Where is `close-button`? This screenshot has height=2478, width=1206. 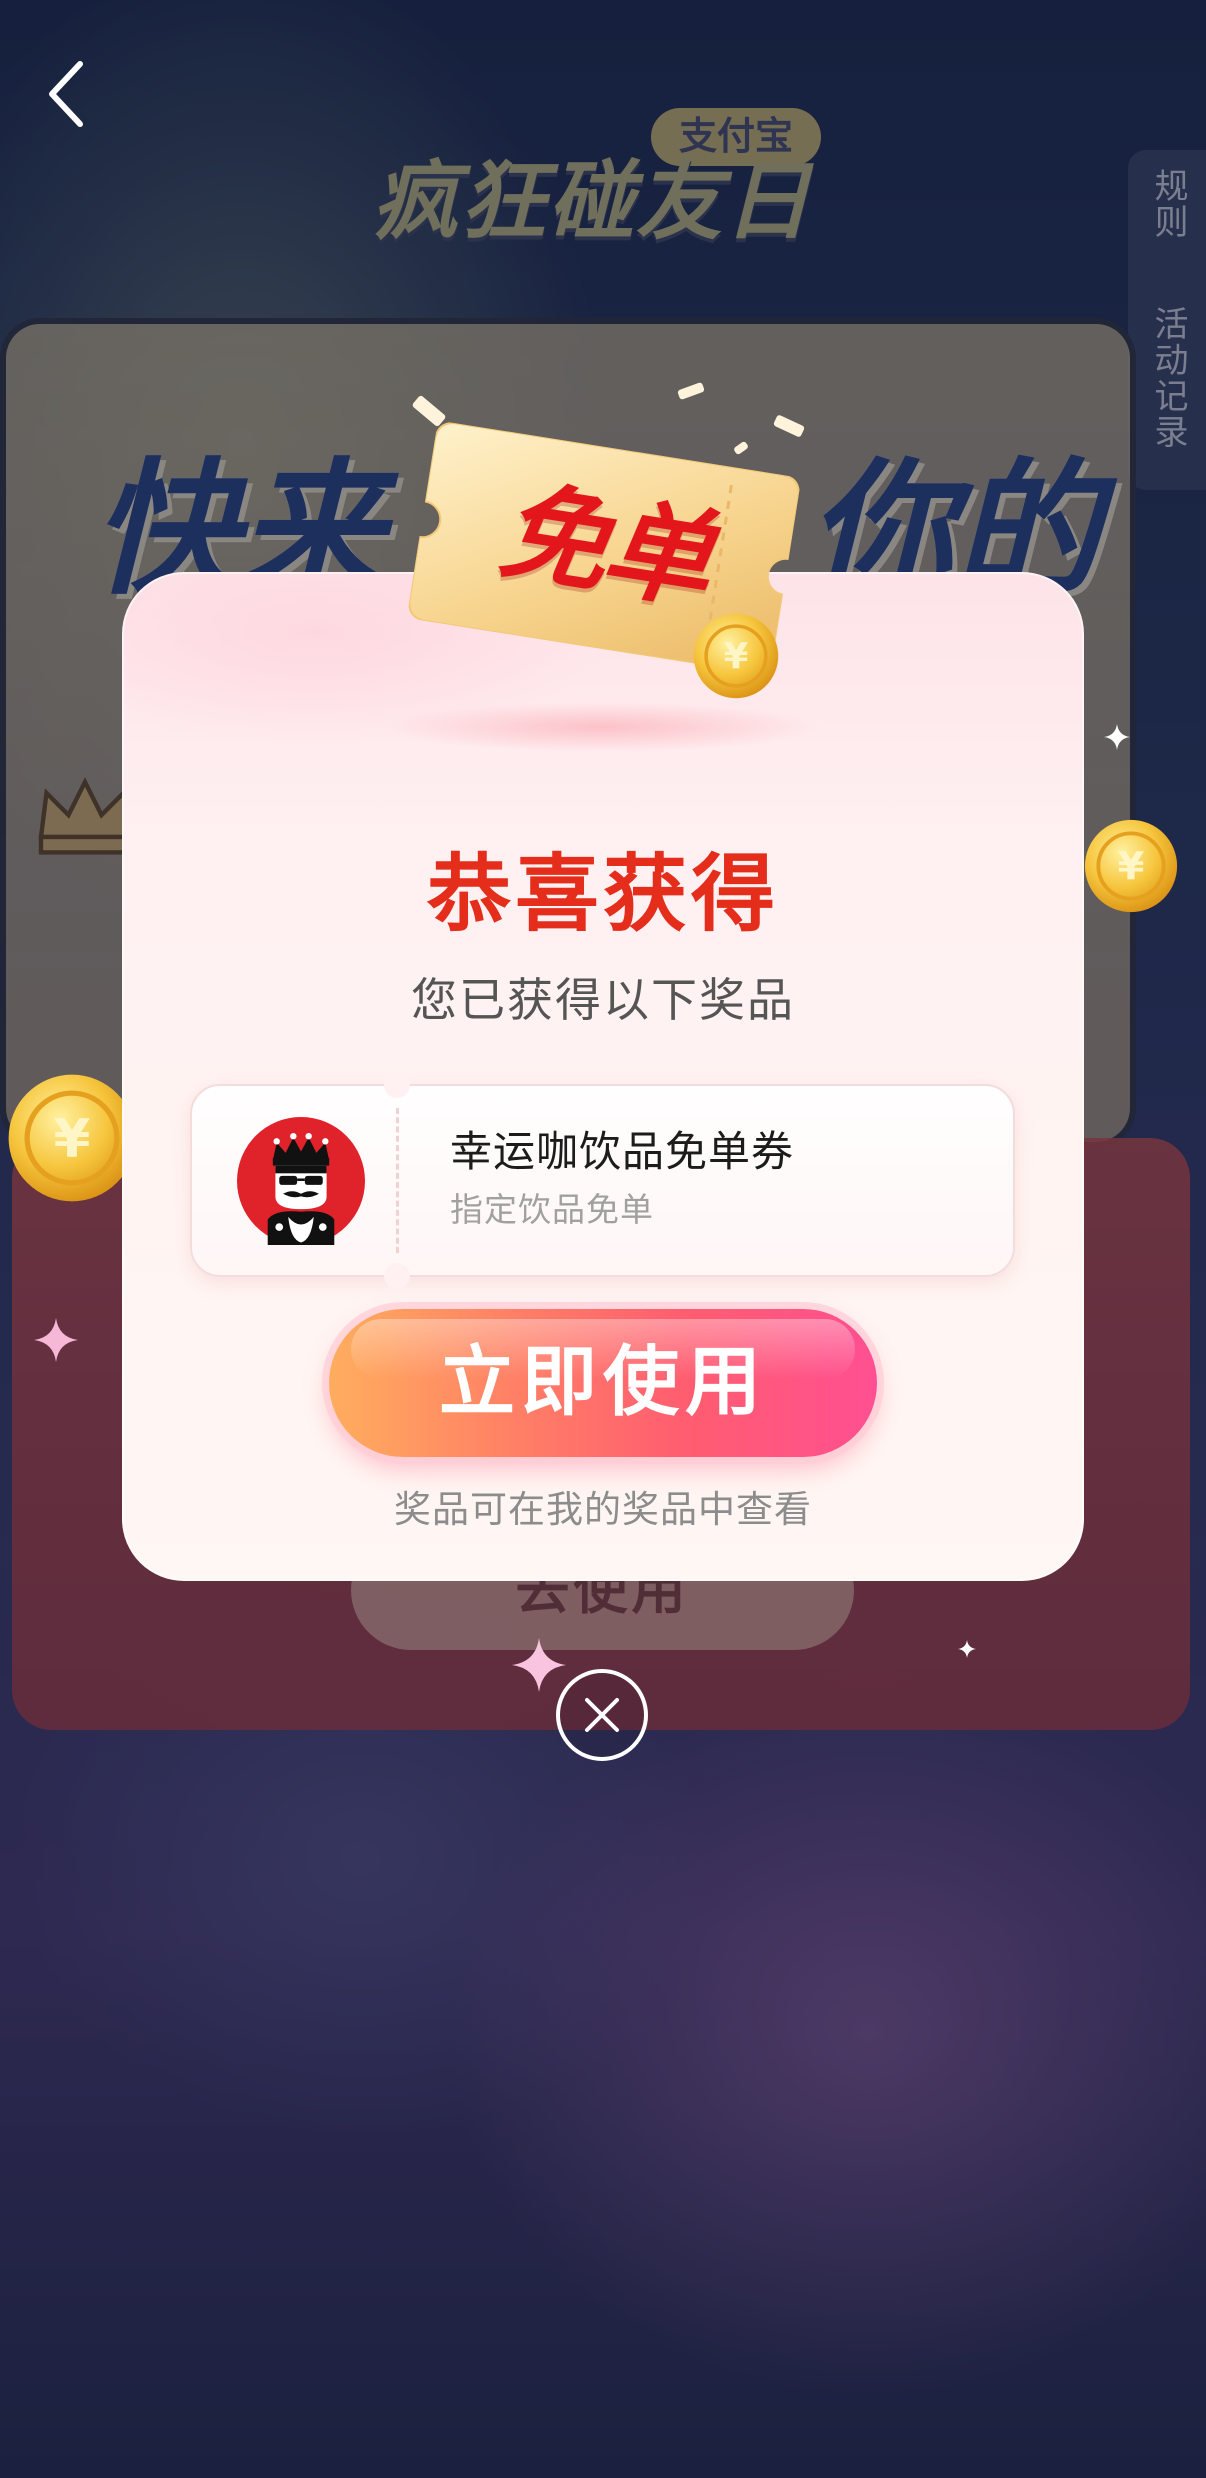
close-button is located at coordinates (602, 1715).